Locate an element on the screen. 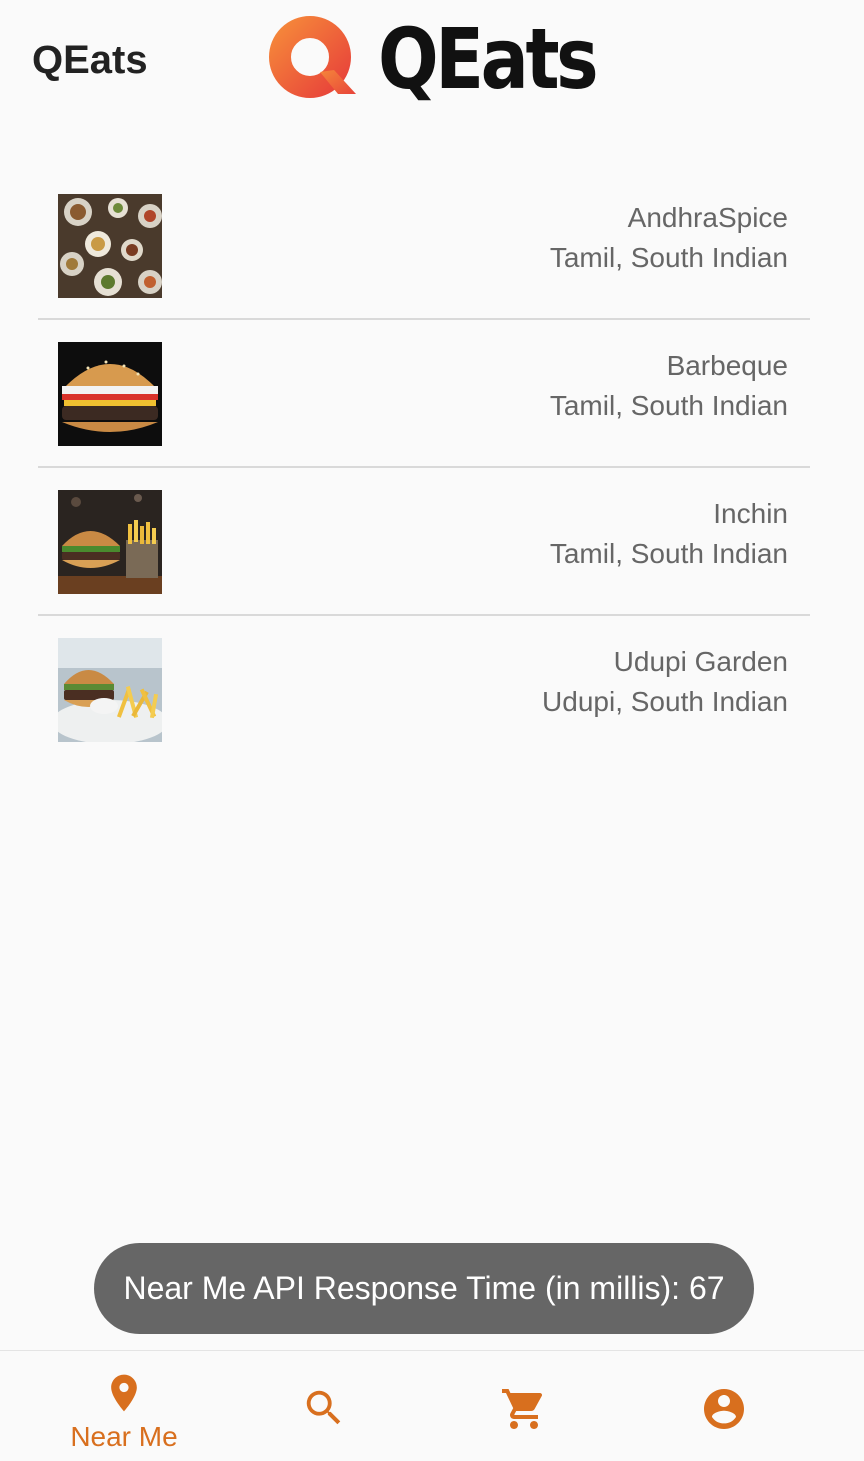 This screenshot has width=864, height=1461. restaurant-item: Barbeque Tamil, South Indian is located at coordinates (424, 394).